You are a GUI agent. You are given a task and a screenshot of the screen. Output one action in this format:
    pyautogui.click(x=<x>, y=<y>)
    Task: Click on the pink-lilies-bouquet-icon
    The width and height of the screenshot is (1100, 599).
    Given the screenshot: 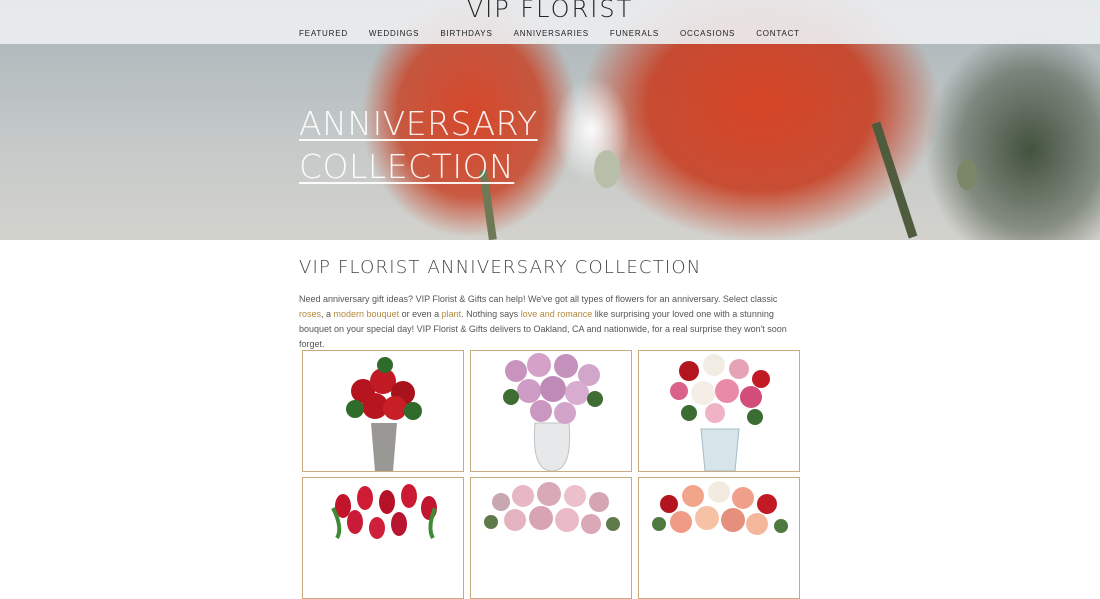 What is the action you would take?
    pyautogui.click(x=720, y=412)
    